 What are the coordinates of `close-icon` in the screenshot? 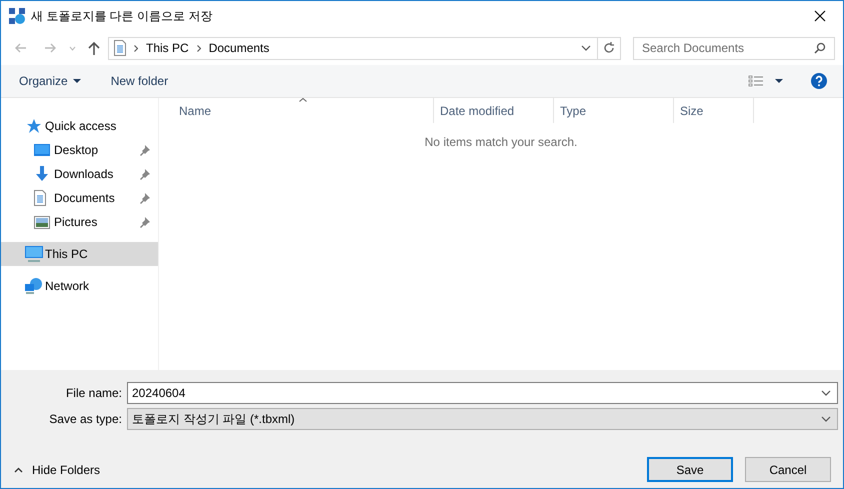 It's located at (820, 16).